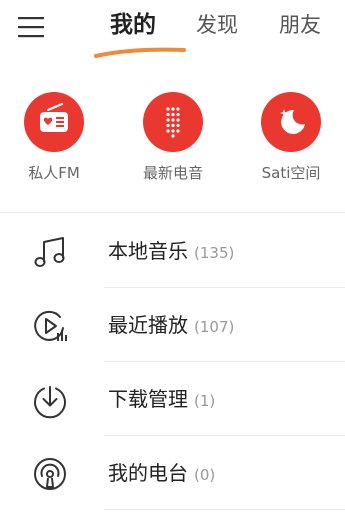 This screenshot has height=522, width=345. What do you see at coordinates (49, 252) in the screenshot?
I see `music-note-icon` at bounding box center [49, 252].